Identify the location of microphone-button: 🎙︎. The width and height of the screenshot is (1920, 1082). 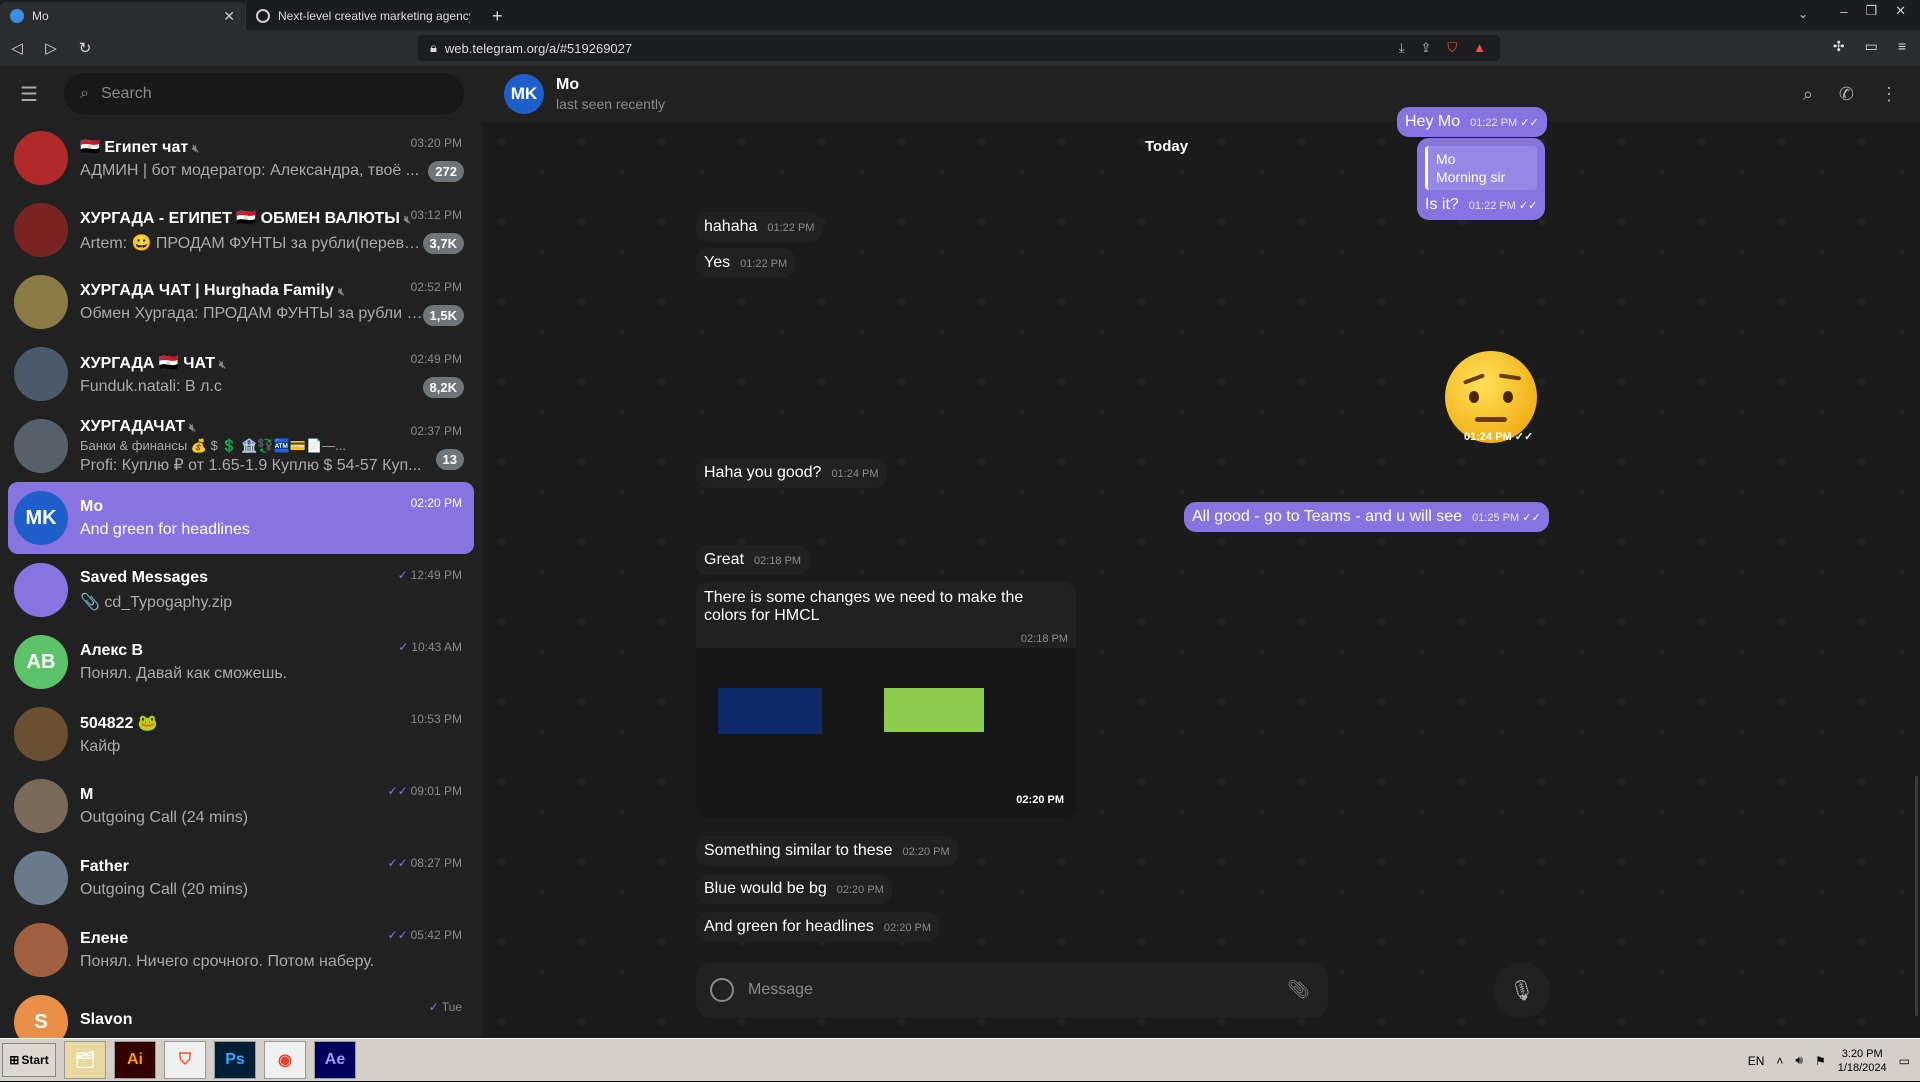
(1522, 990).